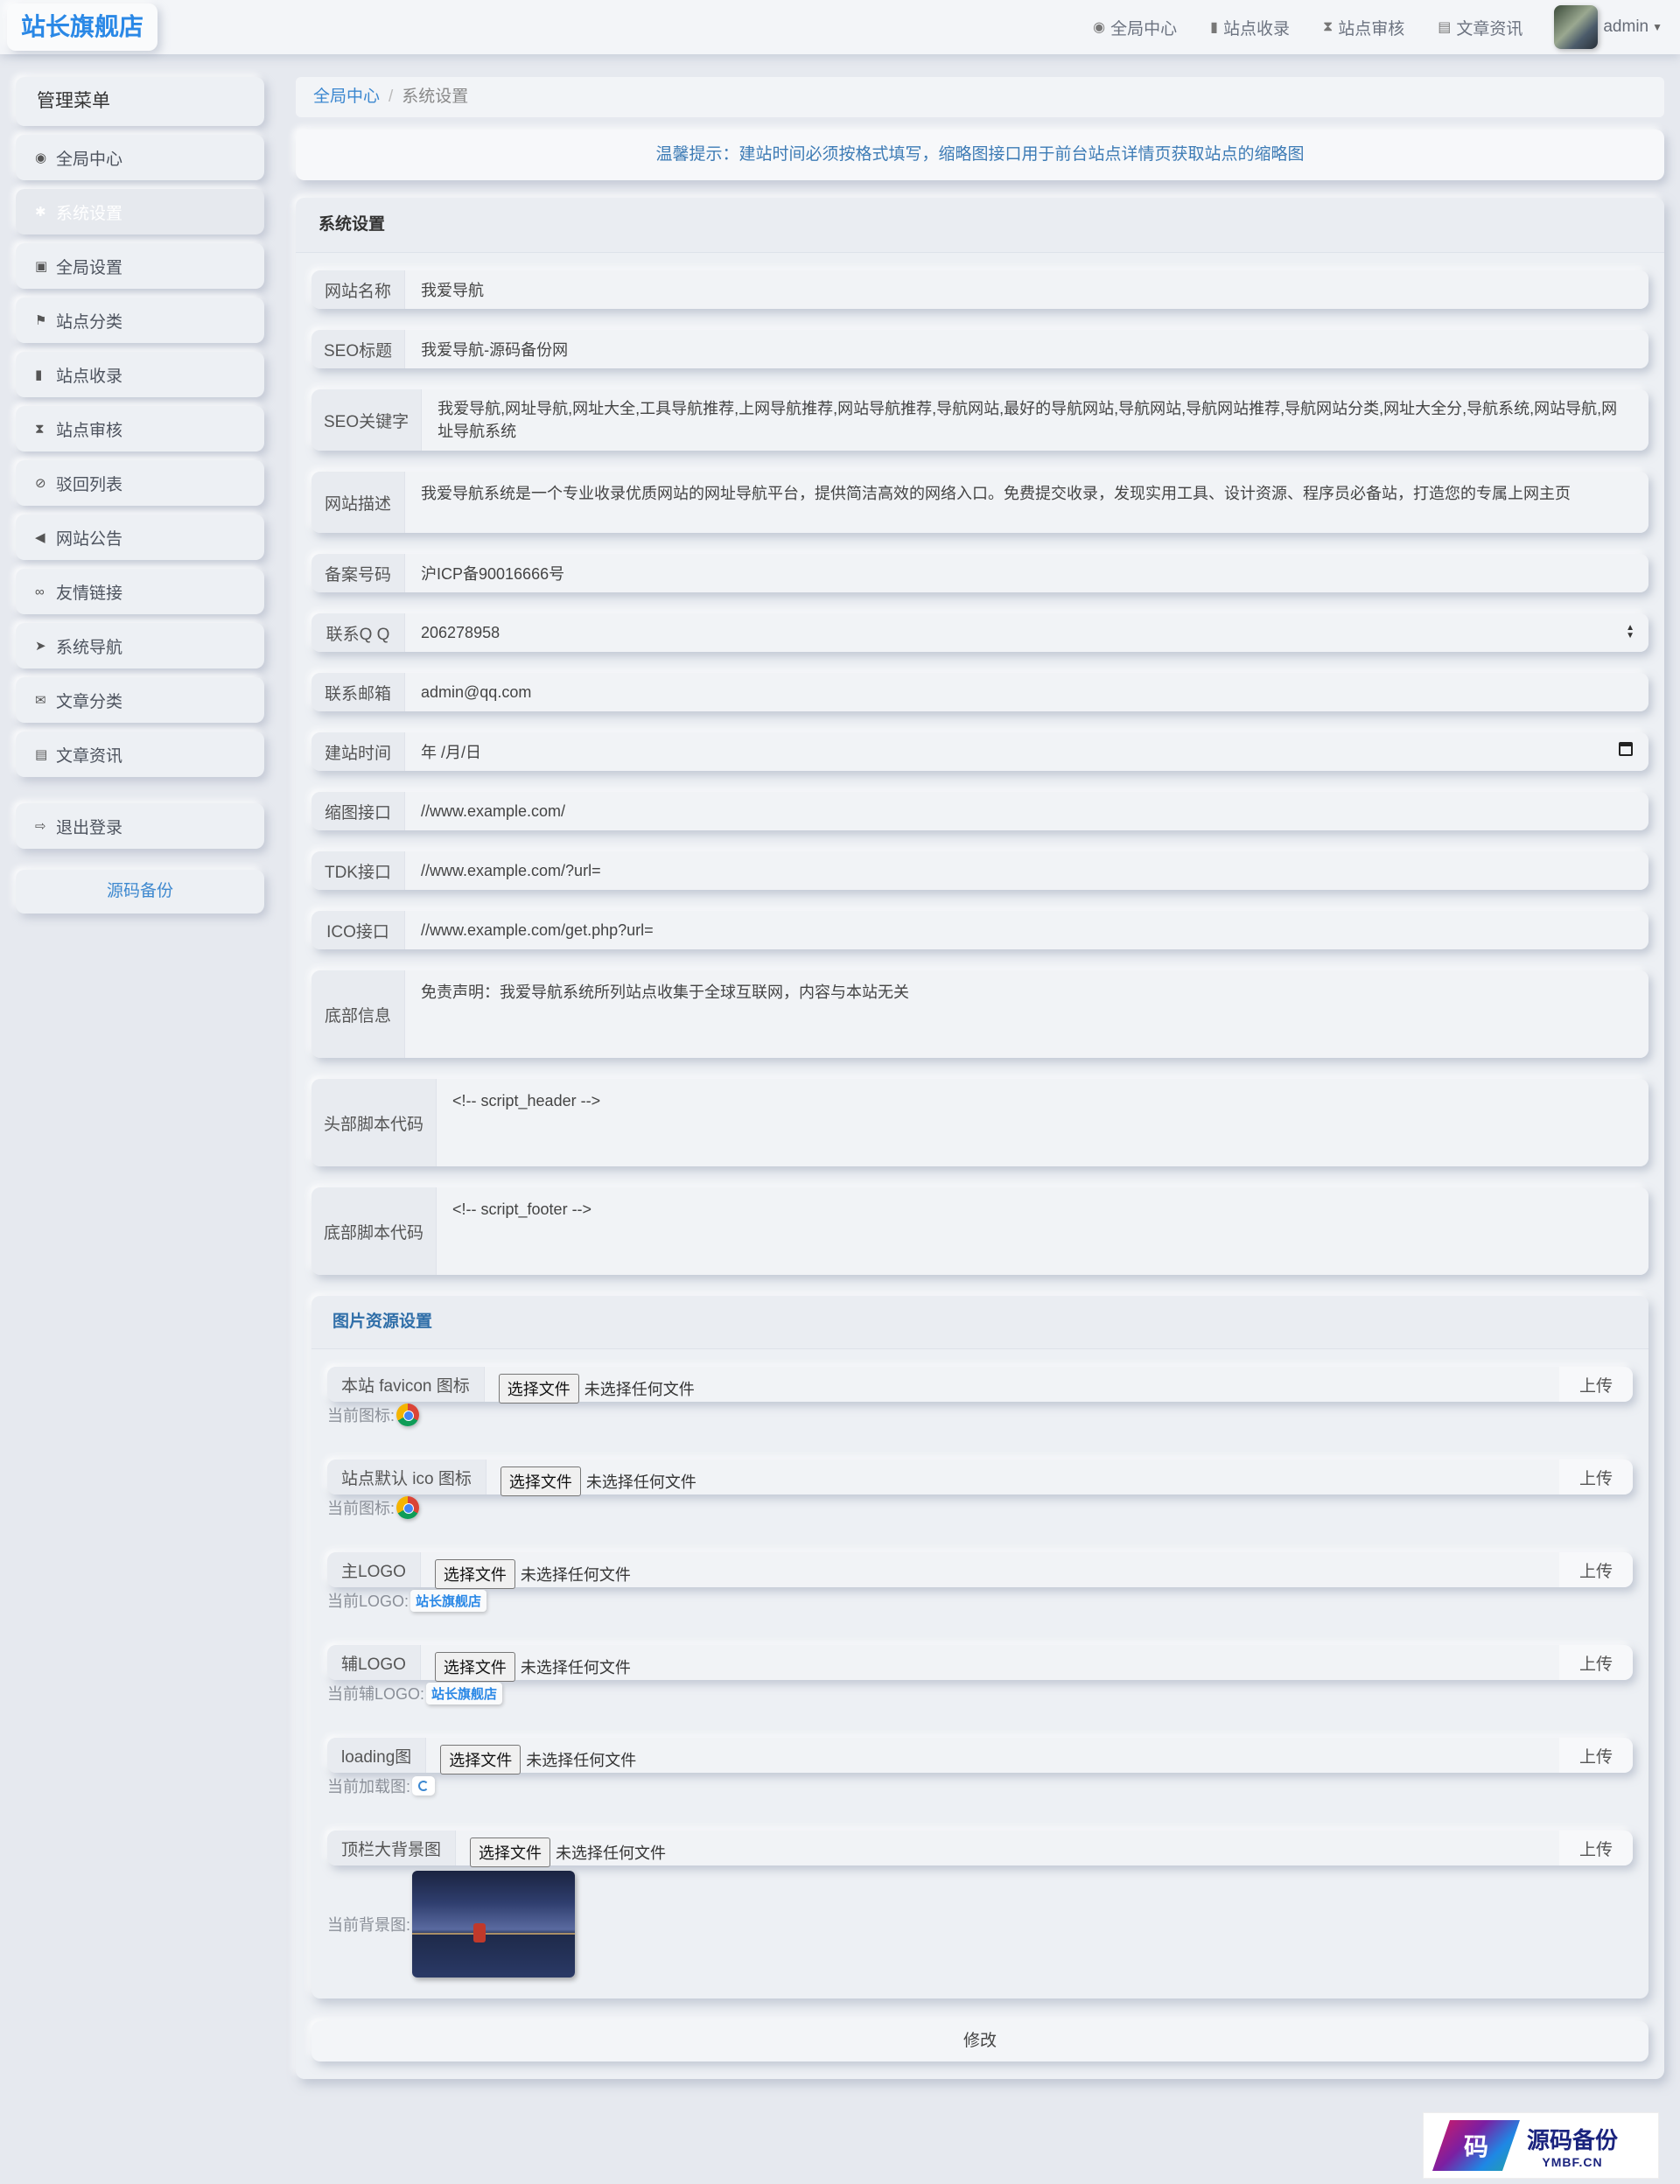  What do you see at coordinates (1371, 28) in the screenshot?
I see `topnav-label: 站点审核` at bounding box center [1371, 28].